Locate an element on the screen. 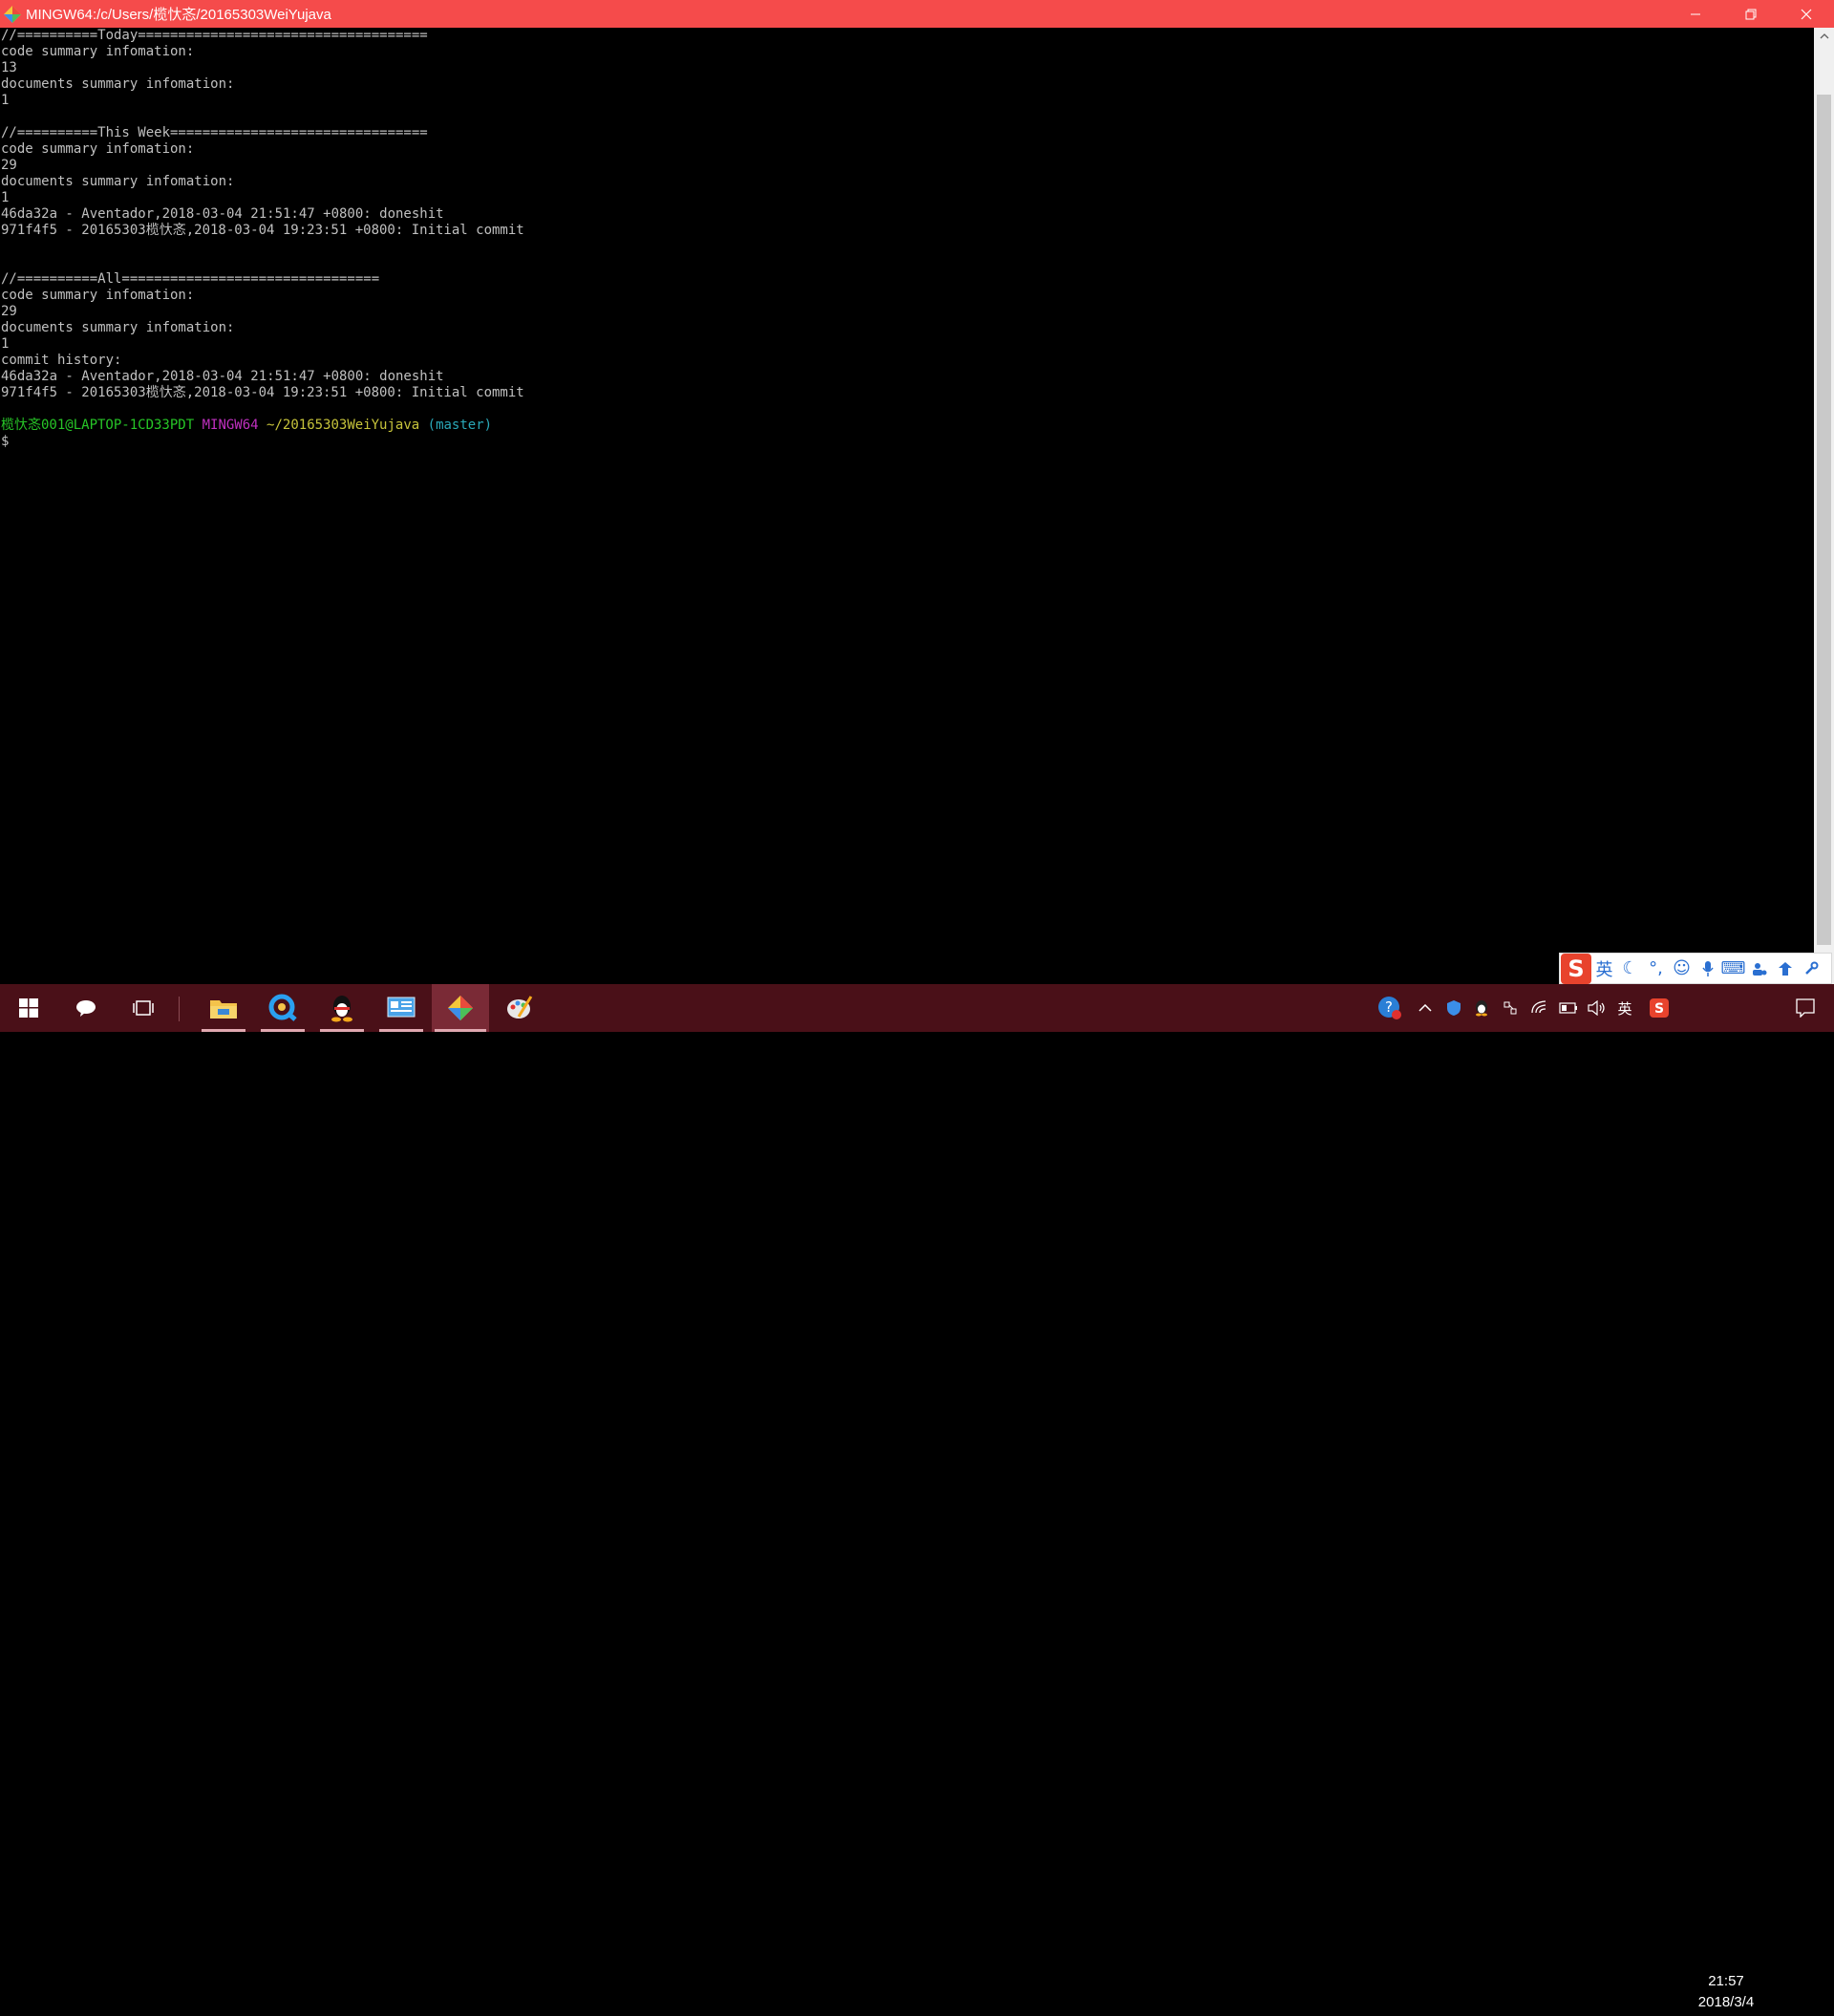 This screenshot has height=2016, width=1834. svg-text: S is located at coordinates (1659, 1009).